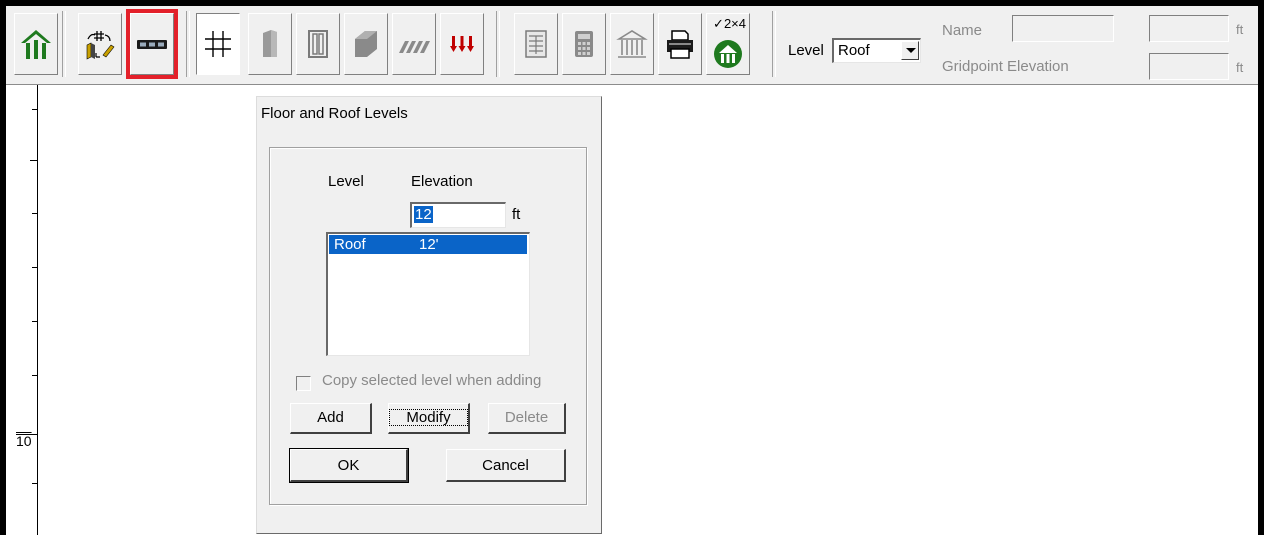 The image size is (1264, 535). Describe the element at coordinates (728, 54) in the screenshot. I see `wood-2x4-icon` at that location.